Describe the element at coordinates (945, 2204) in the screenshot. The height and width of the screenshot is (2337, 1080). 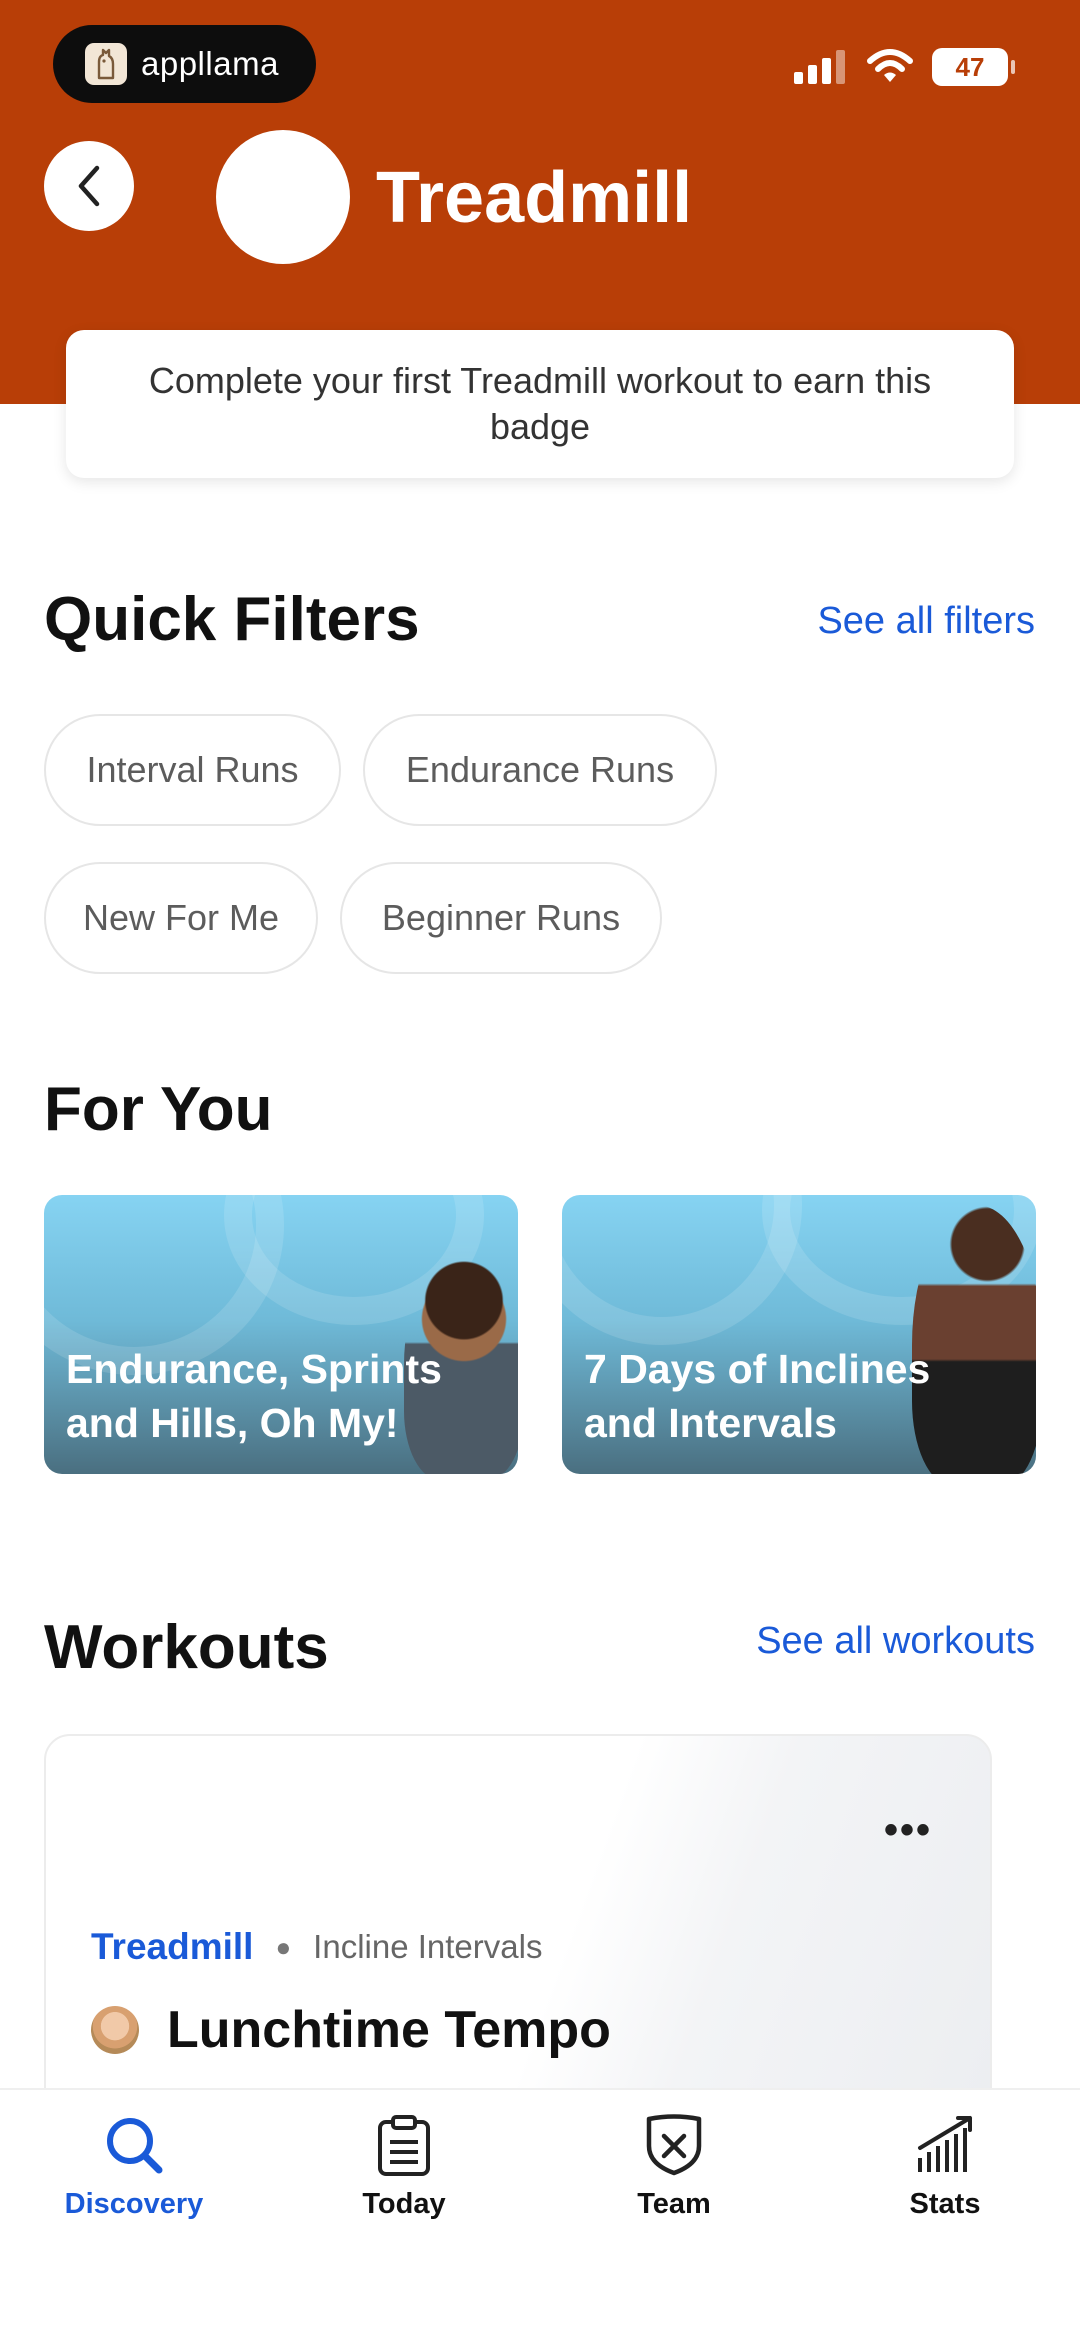
I see `tab-stats-label: Stats` at that location.